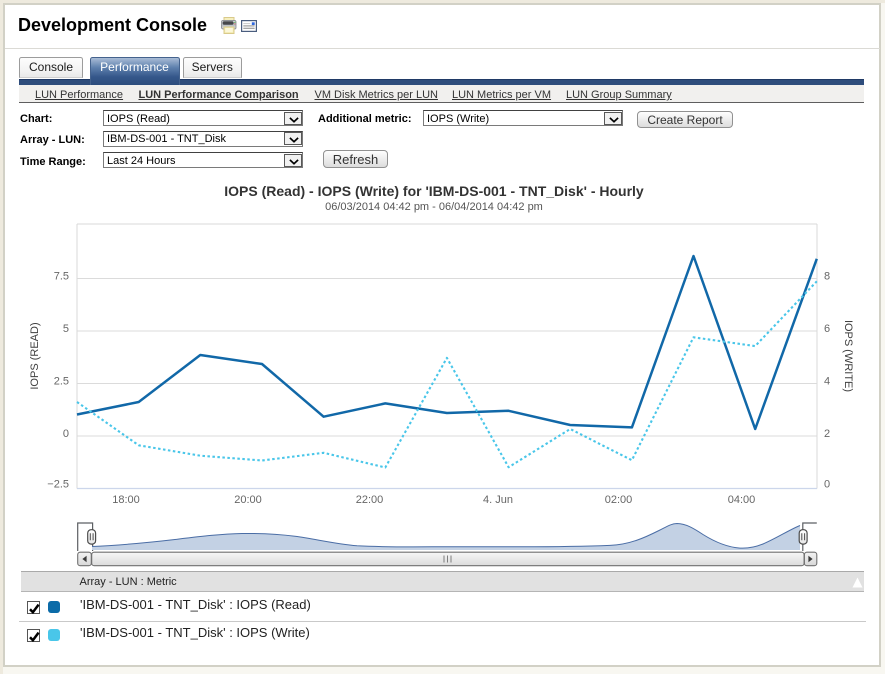  I want to click on svg-text: 04:00, so click(742, 500).